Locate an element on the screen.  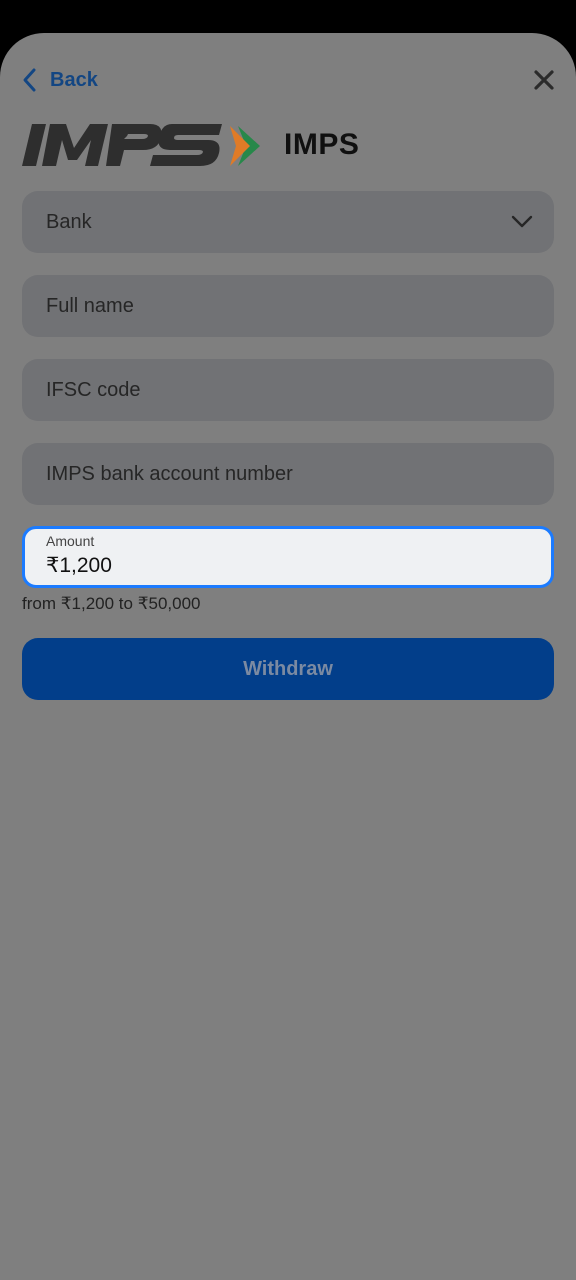
close-icon is located at coordinates (544, 80).